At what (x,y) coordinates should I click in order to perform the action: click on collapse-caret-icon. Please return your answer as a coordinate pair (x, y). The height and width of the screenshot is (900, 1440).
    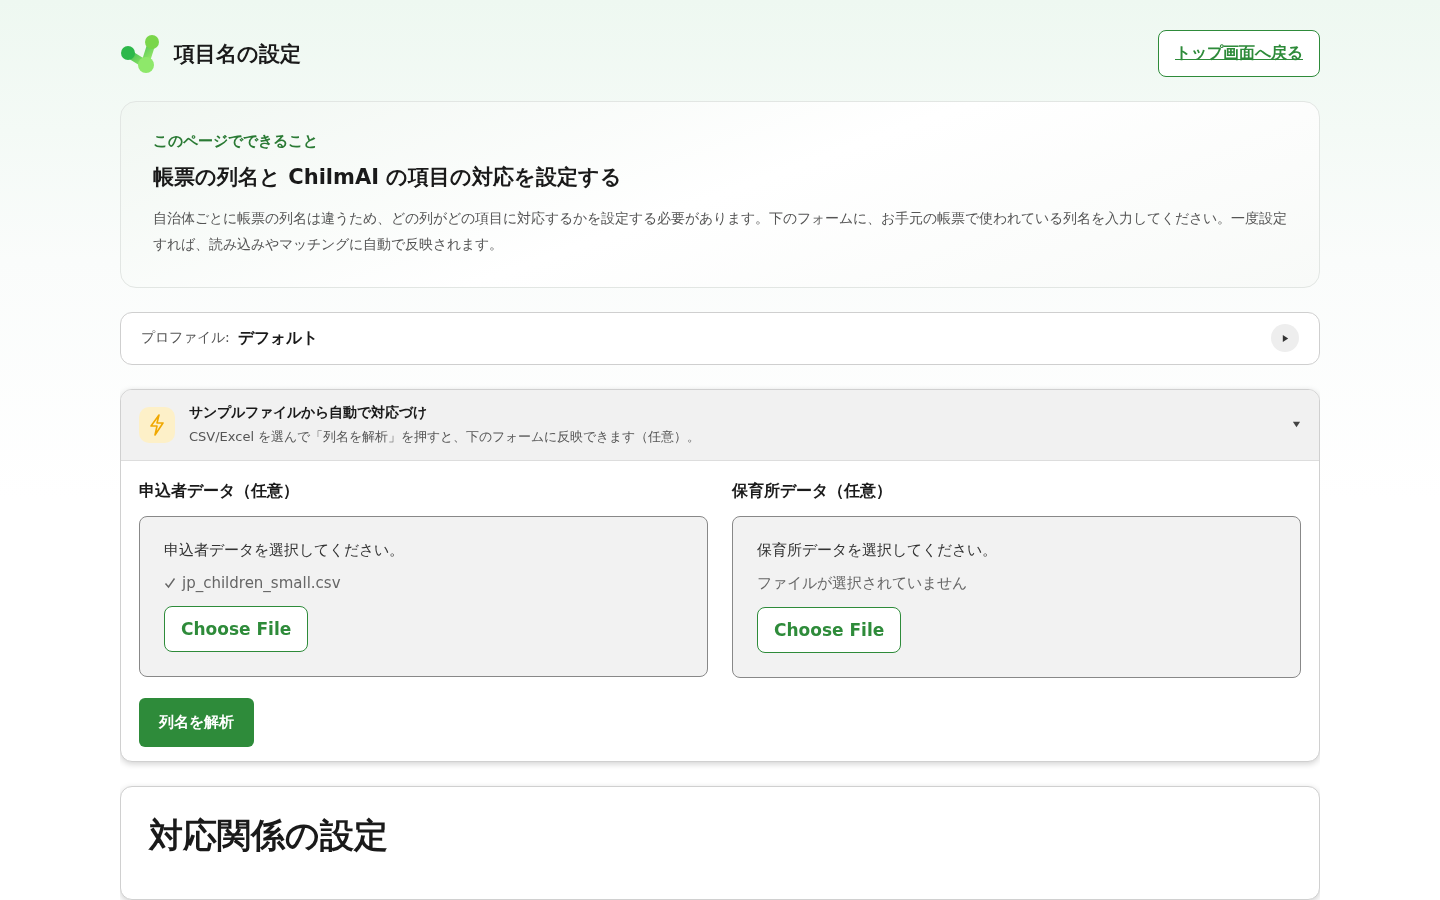
    Looking at the image, I should click on (1296, 425).